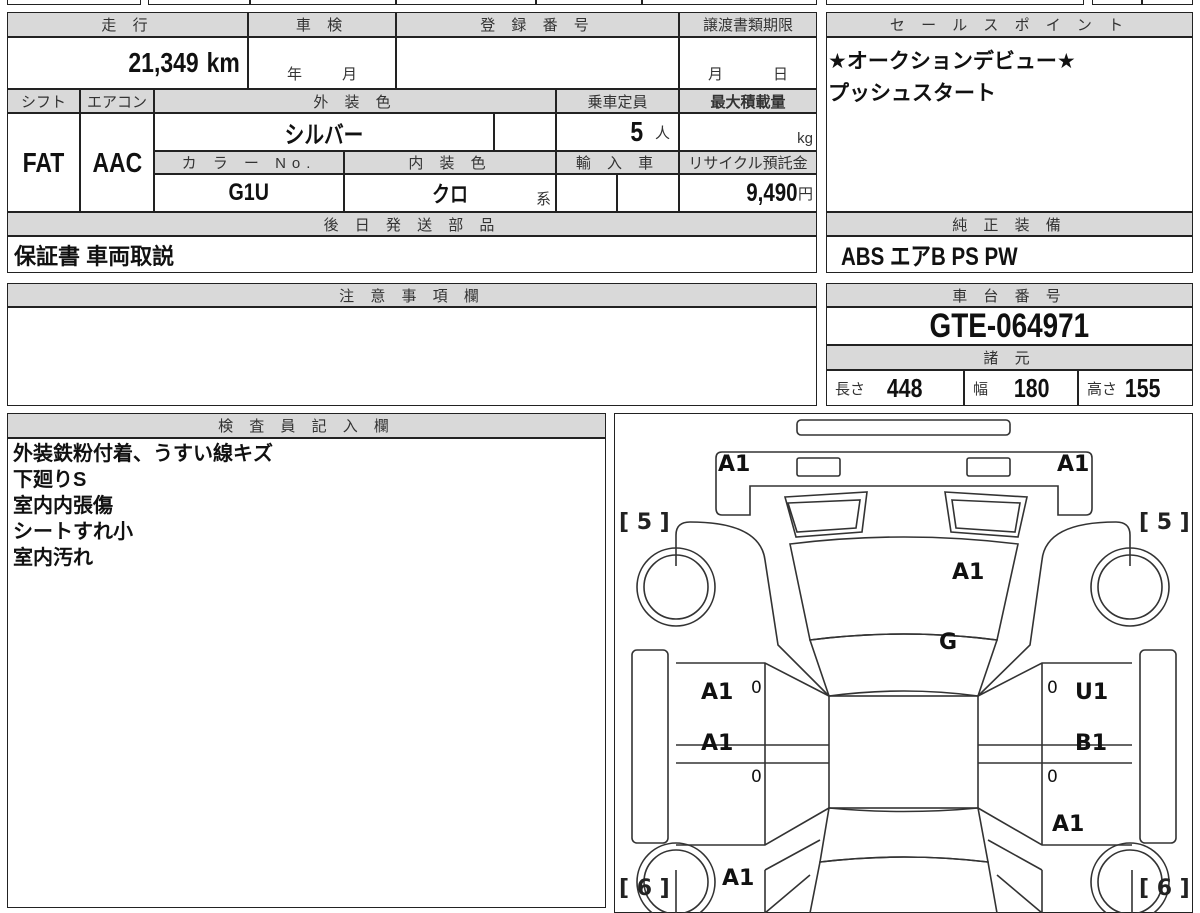 The height and width of the screenshot is (913, 1200). I want to click on mileage-number: 21,349, so click(163, 62).